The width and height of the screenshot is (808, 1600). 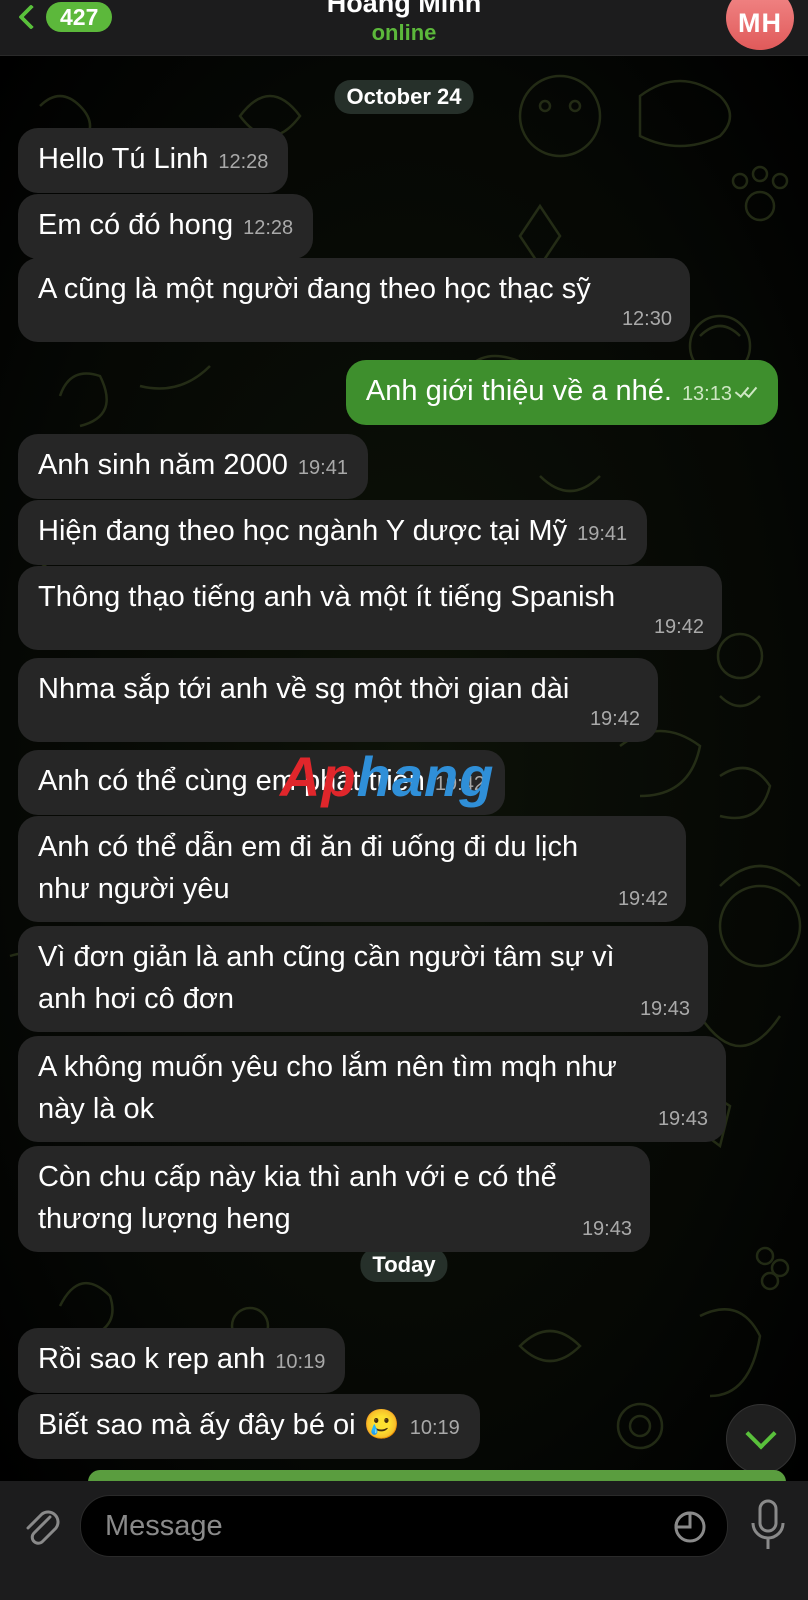 What do you see at coordinates (42, 1527) in the screenshot?
I see `paperclip-icon` at bounding box center [42, 1527].